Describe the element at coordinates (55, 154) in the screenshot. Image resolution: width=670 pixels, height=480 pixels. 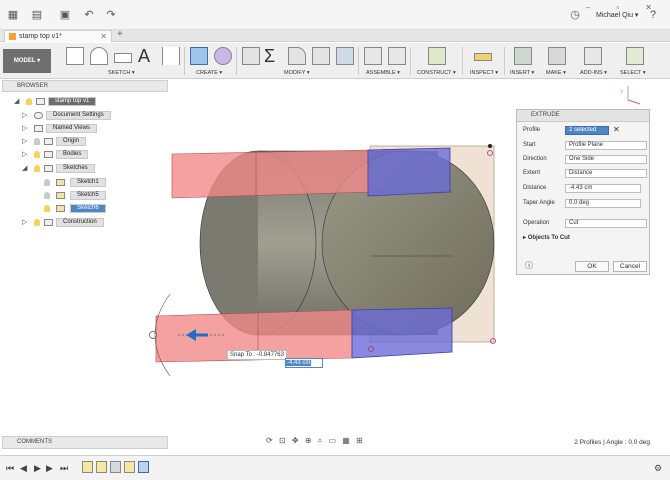
I see `tree-item-bodies: ▷ Bodies` at that location.